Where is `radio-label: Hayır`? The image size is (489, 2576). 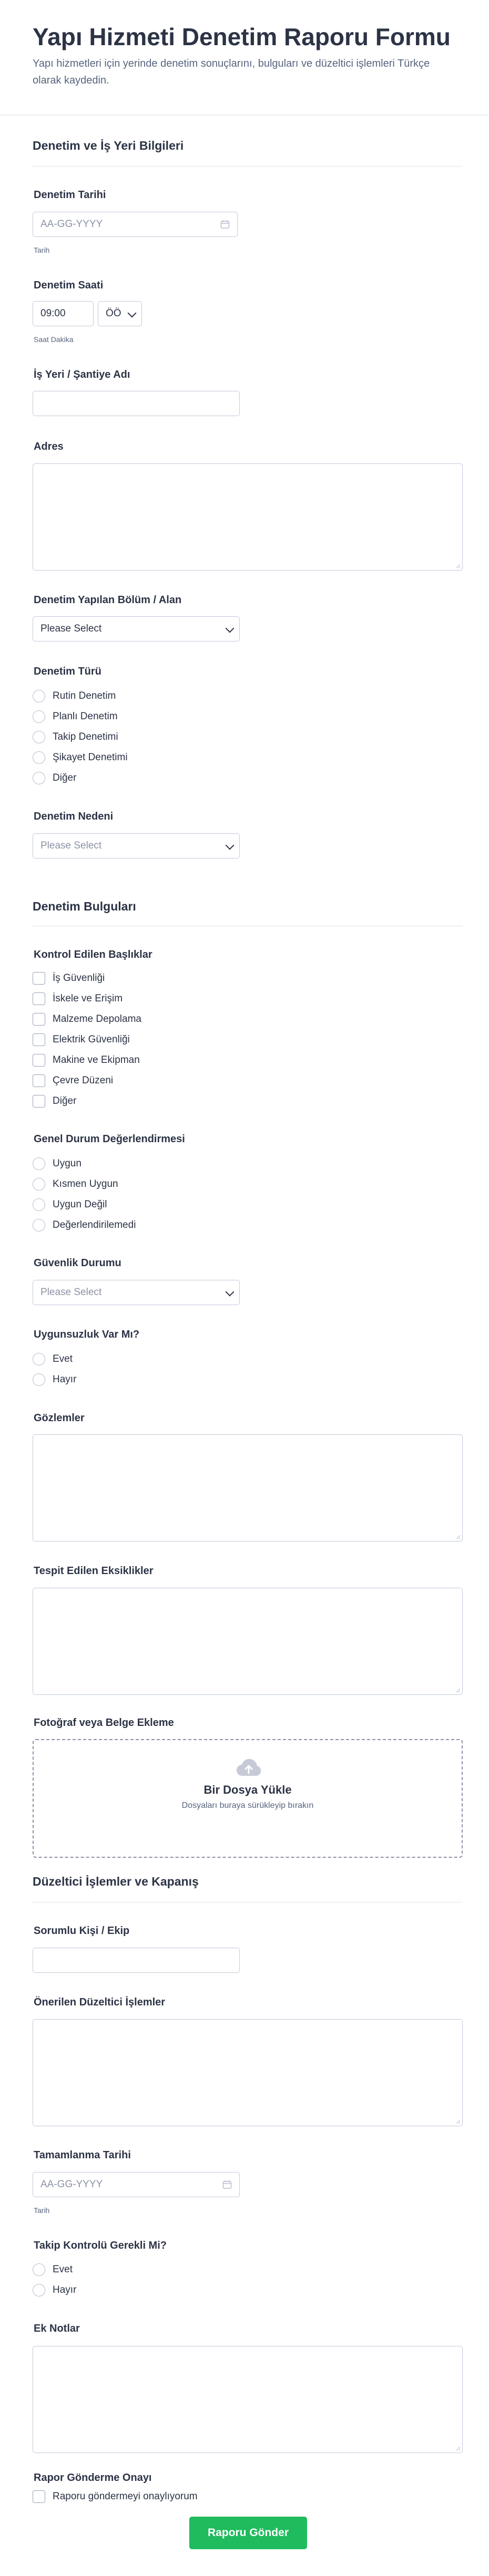
radio-label: Hayır is located at coordinates (65, 1379).